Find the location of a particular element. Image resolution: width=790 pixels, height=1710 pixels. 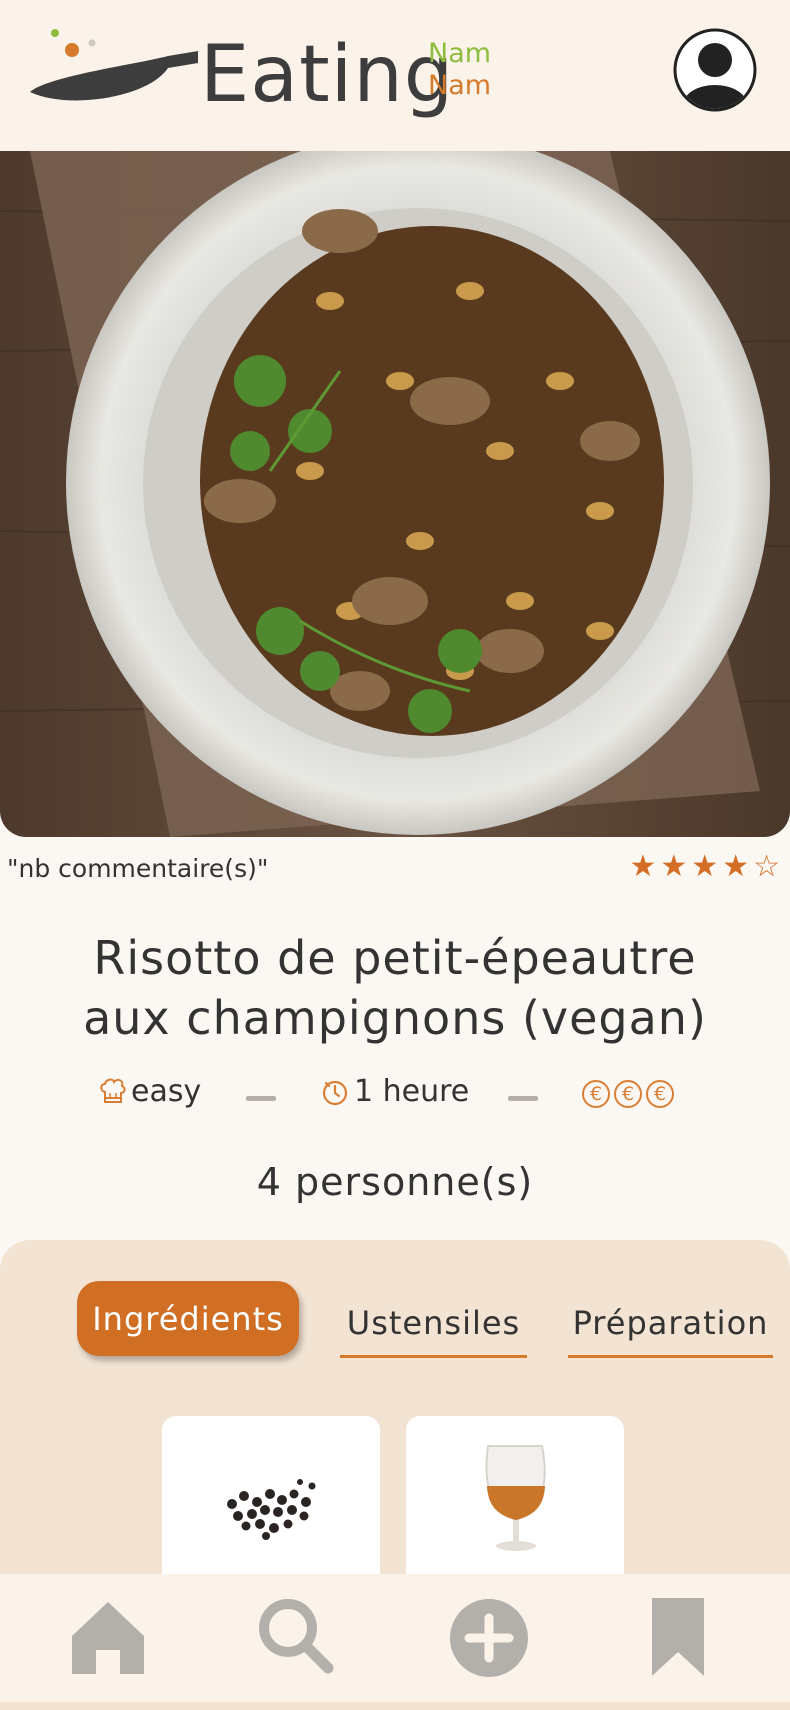

difficulty-label: easy is located at coordinates (166, 1091).